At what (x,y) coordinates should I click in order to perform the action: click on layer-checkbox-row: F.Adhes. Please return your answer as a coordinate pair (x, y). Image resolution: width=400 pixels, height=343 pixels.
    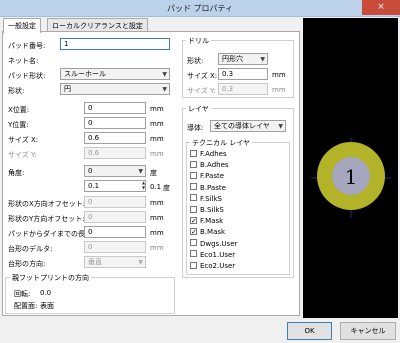
    Looking at the image, I should click on (208, 154).